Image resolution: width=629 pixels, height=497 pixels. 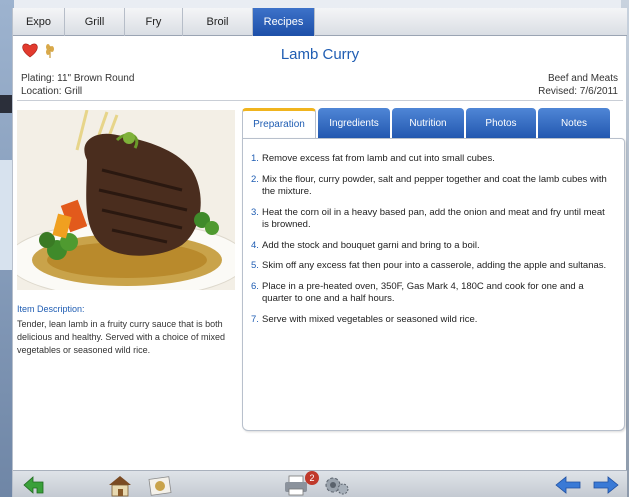 I want to click on step-number: 6., so click(x=255, y=286).